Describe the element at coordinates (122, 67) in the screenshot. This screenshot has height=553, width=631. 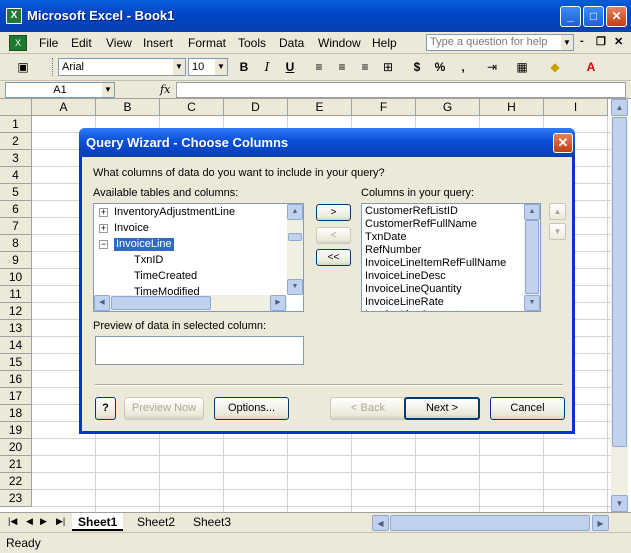
I see `font-name-box: Arial ▼` at that location.